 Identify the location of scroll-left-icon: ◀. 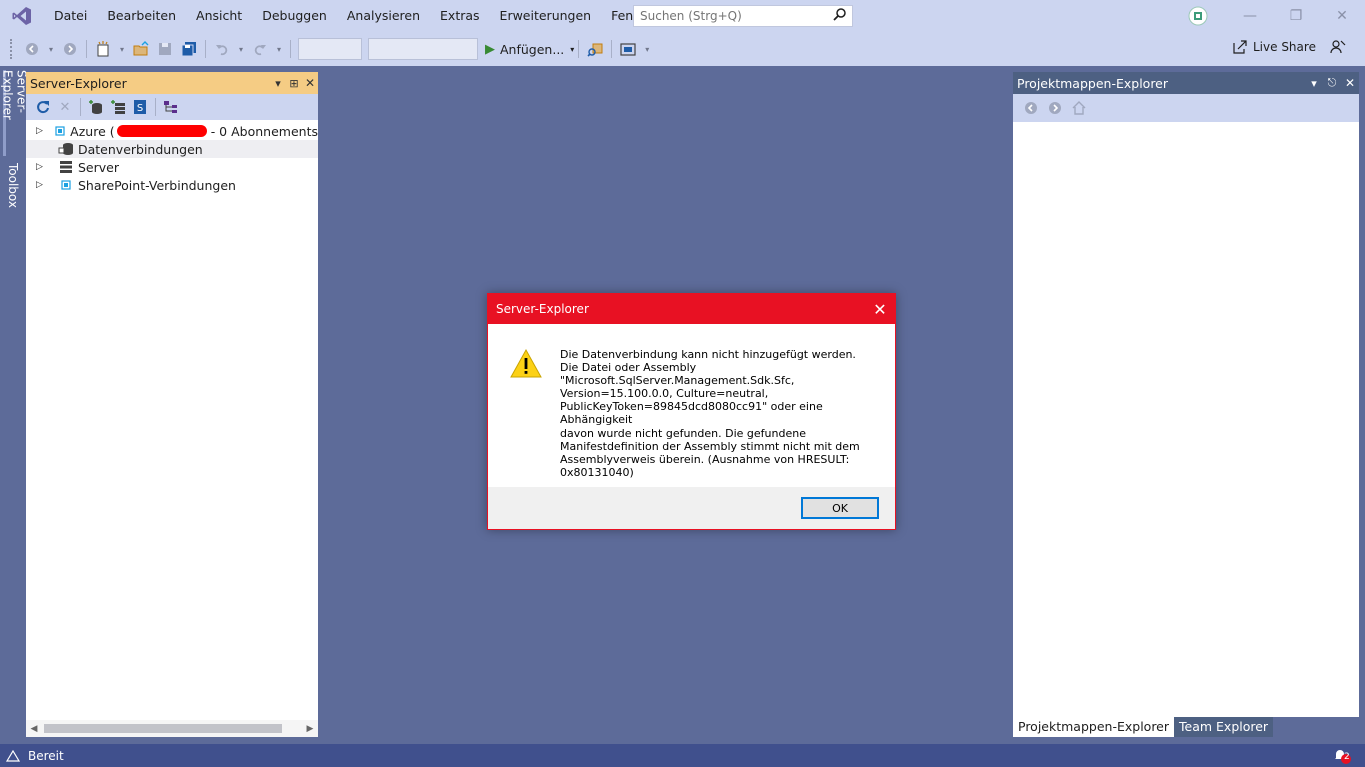
(34, 729).